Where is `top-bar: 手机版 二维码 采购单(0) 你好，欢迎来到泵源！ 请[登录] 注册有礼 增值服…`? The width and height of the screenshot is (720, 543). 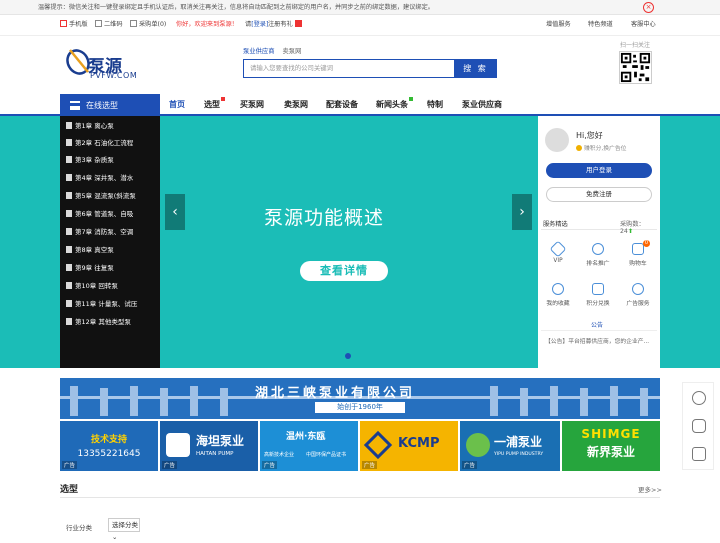
top-bar: 手机版 二维码 采购单(0) 你好，欢迎来到泵源！ 请[登录] 注册有礼 增值服… is located at coordinates (360, 26).